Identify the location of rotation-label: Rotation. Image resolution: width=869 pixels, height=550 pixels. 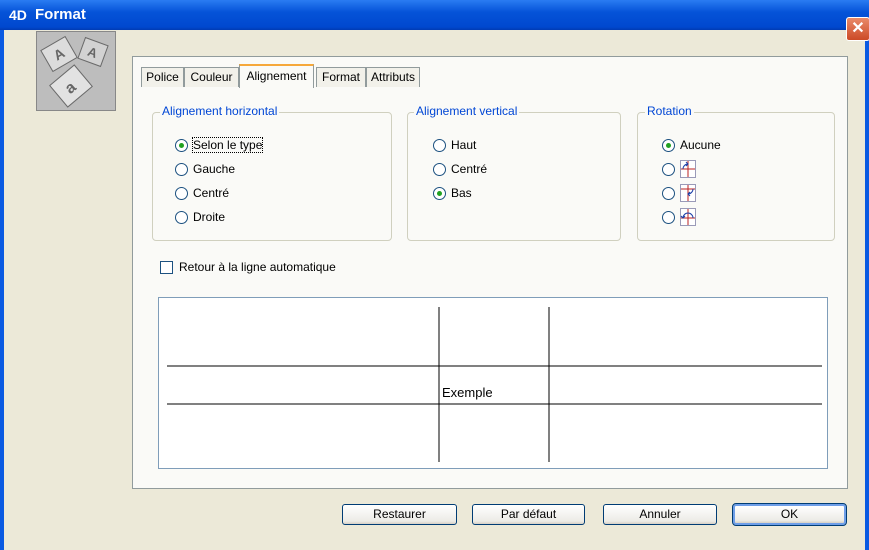
(669, 111).